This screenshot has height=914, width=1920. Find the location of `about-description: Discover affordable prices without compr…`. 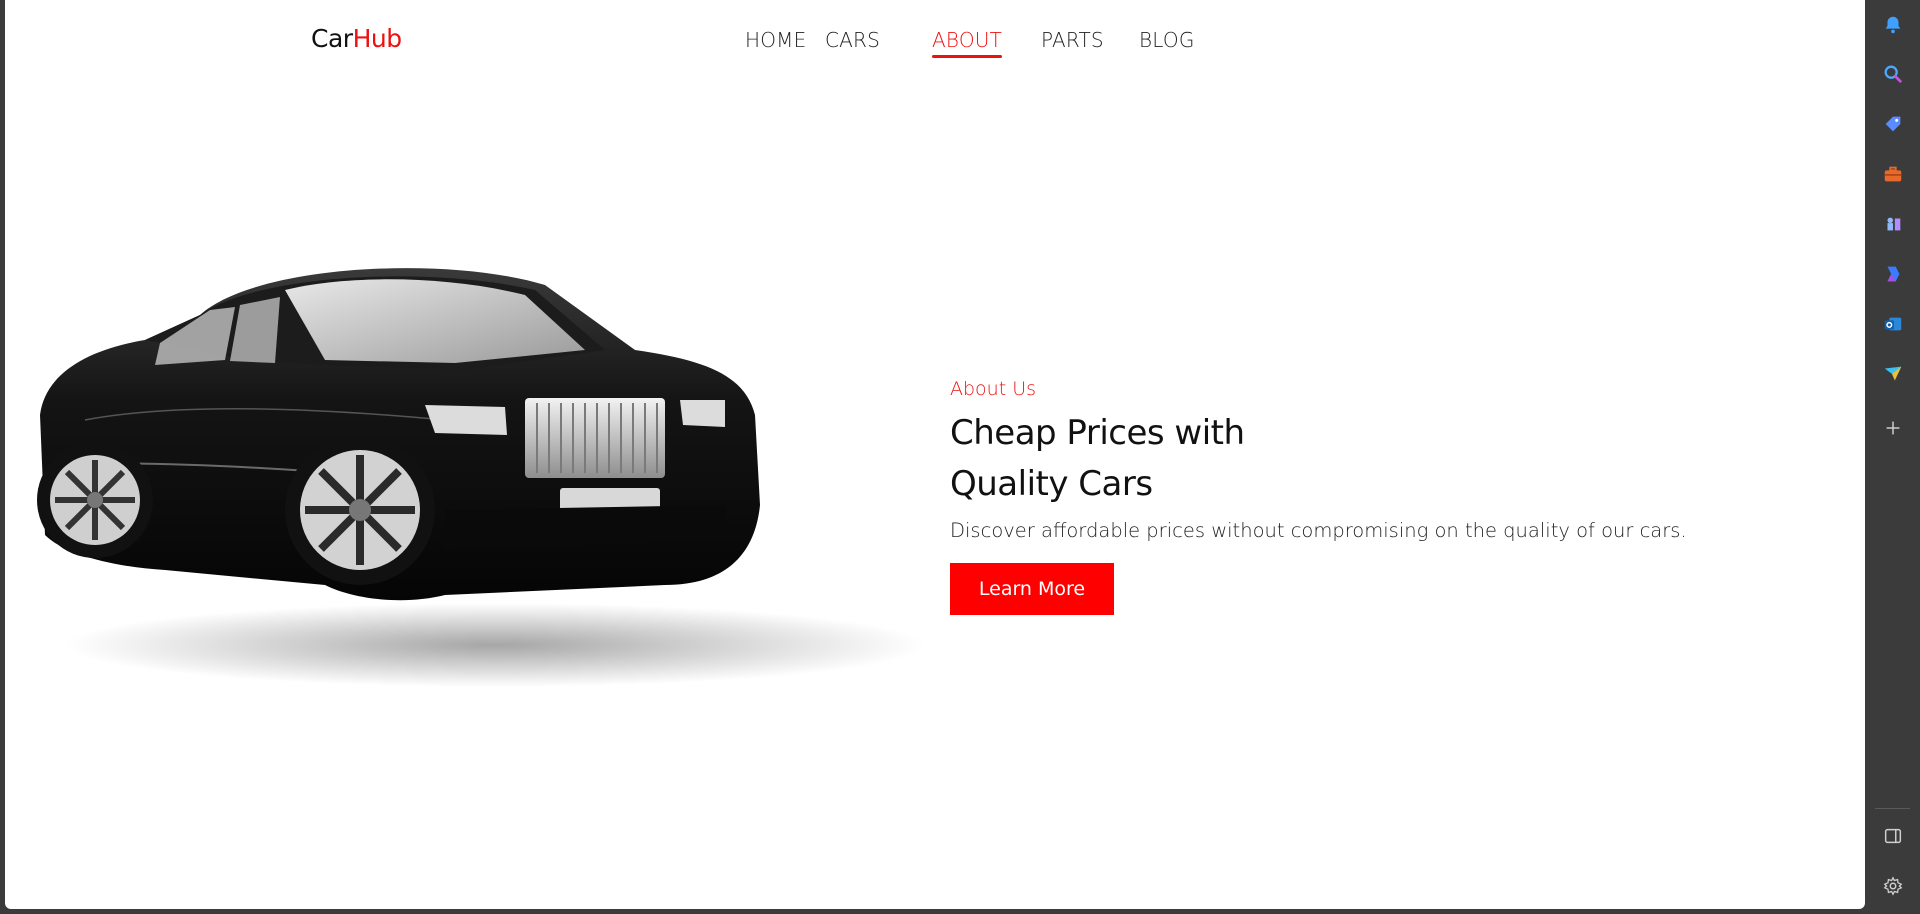

about-description: Discover affordable prices without compr… is located at coordinates (1318, 530).